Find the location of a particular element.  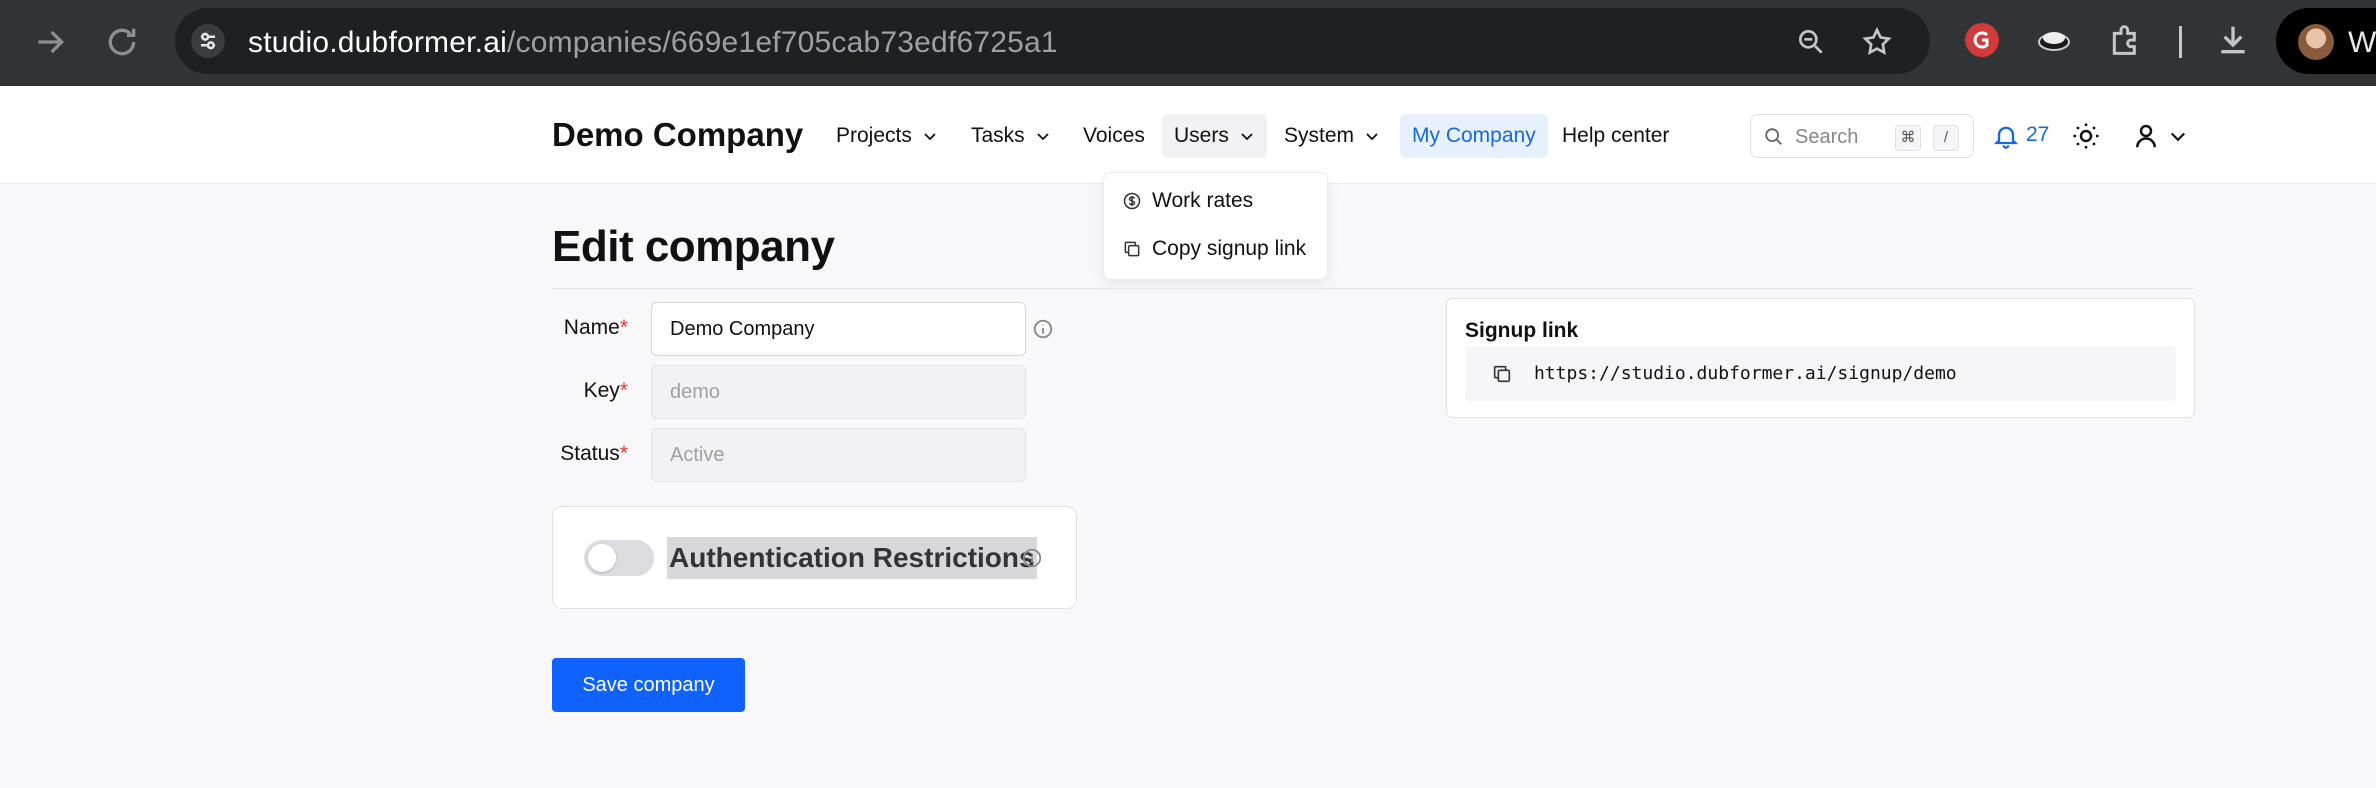

grammarly-extension-icon is located at coordinates (1982, 40).